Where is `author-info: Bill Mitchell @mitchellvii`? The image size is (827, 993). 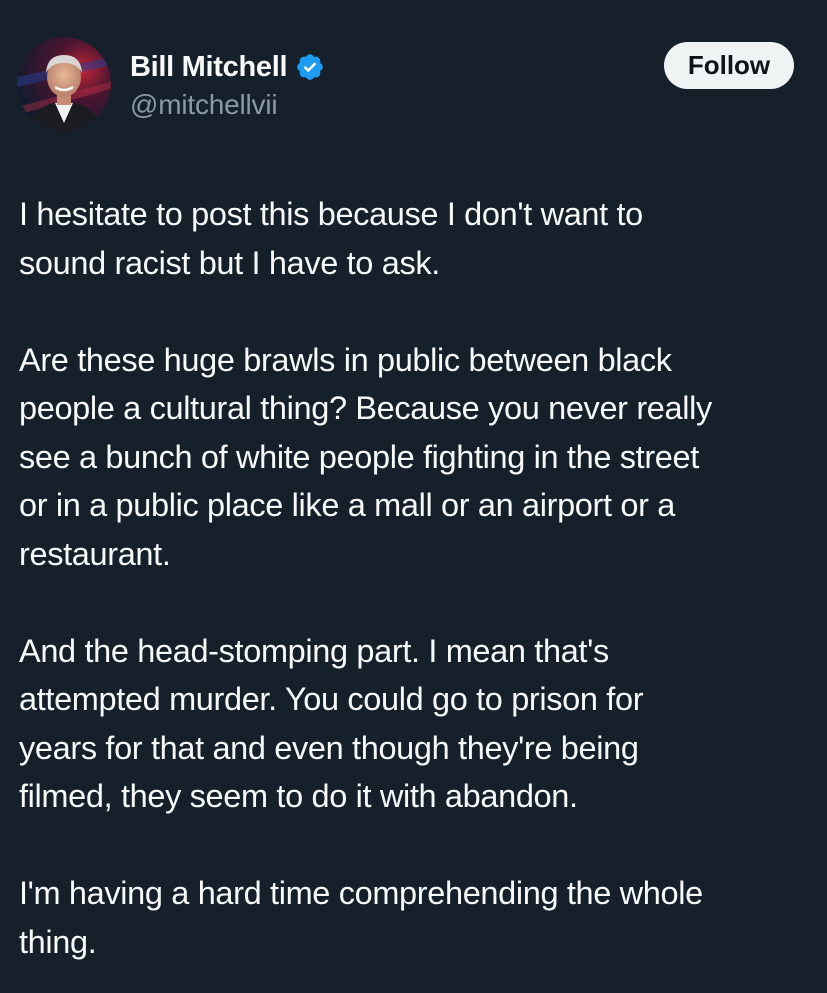 author-info: Bill Mitchell @mitchellvii is located at coordinates (227, 84).